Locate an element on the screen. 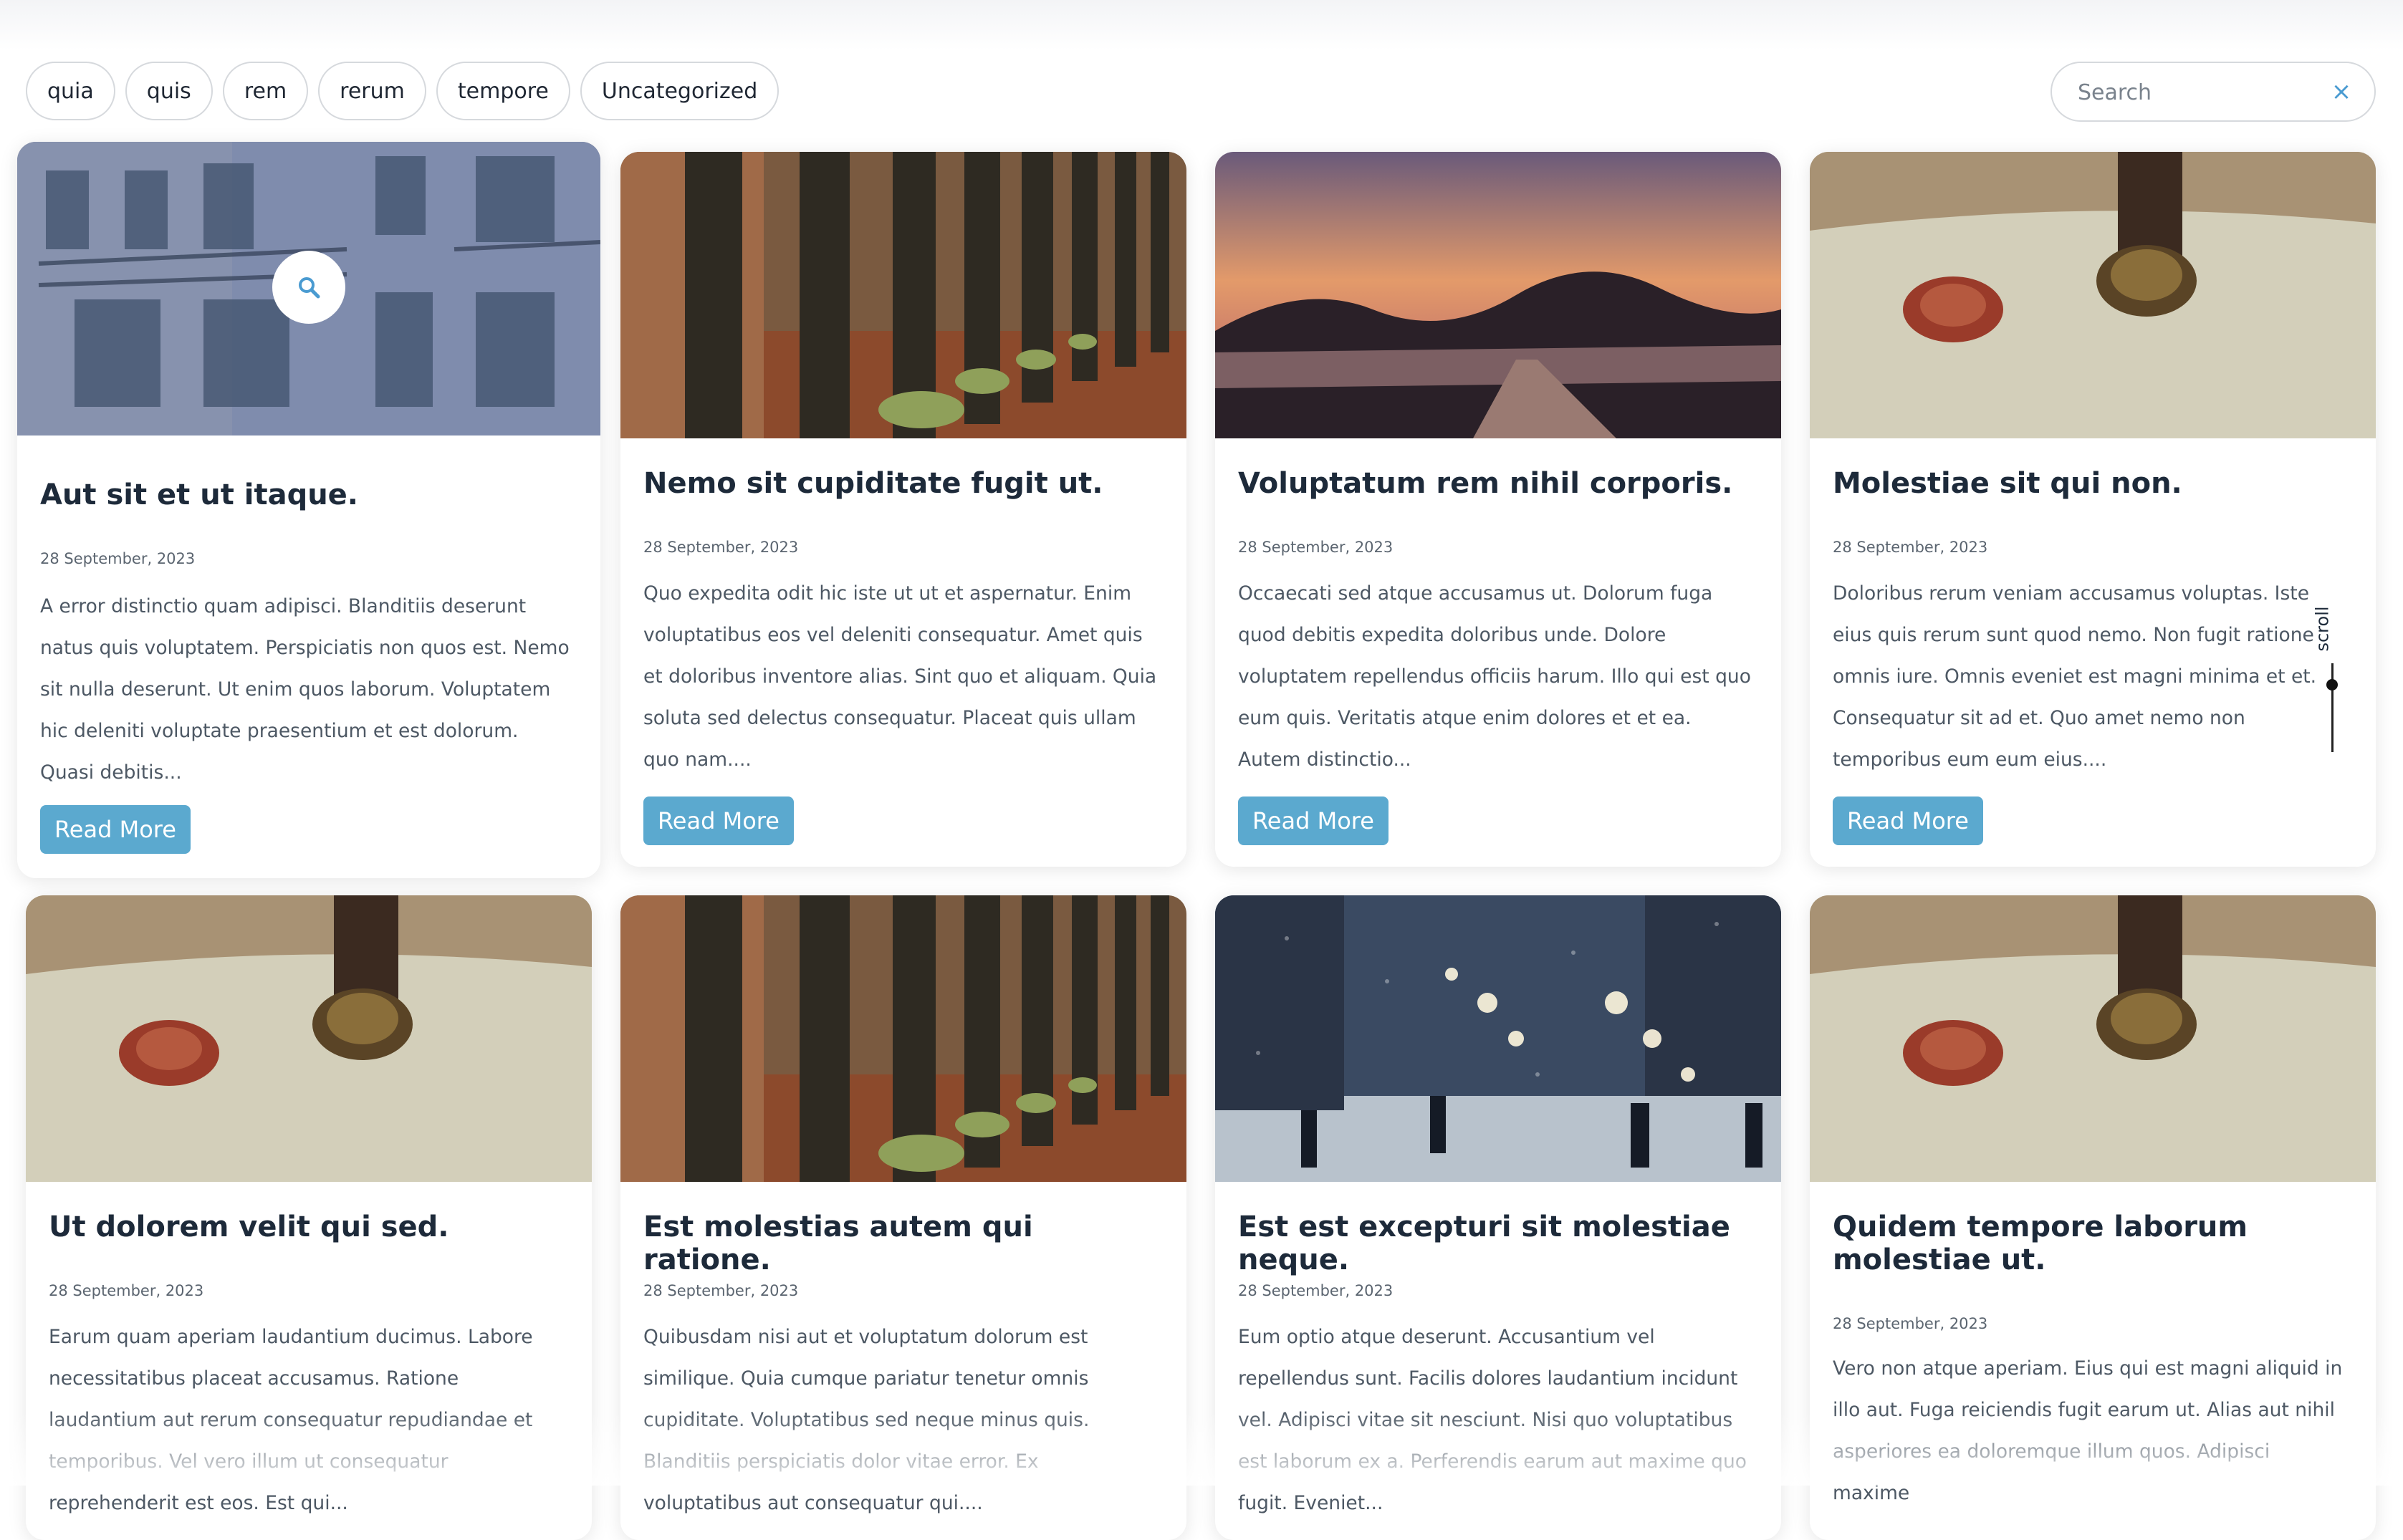  category-chip-uncategorized: Uncategorized is located at coordinates (680, 91).